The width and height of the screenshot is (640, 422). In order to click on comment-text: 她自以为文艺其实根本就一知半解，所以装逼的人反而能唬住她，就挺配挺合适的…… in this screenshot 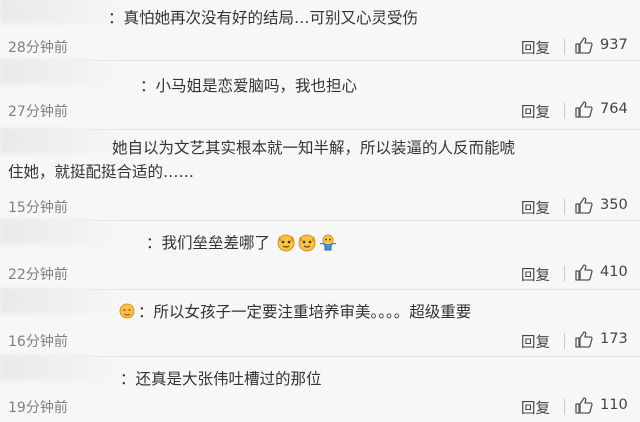, I will do `click(262, 160)`.